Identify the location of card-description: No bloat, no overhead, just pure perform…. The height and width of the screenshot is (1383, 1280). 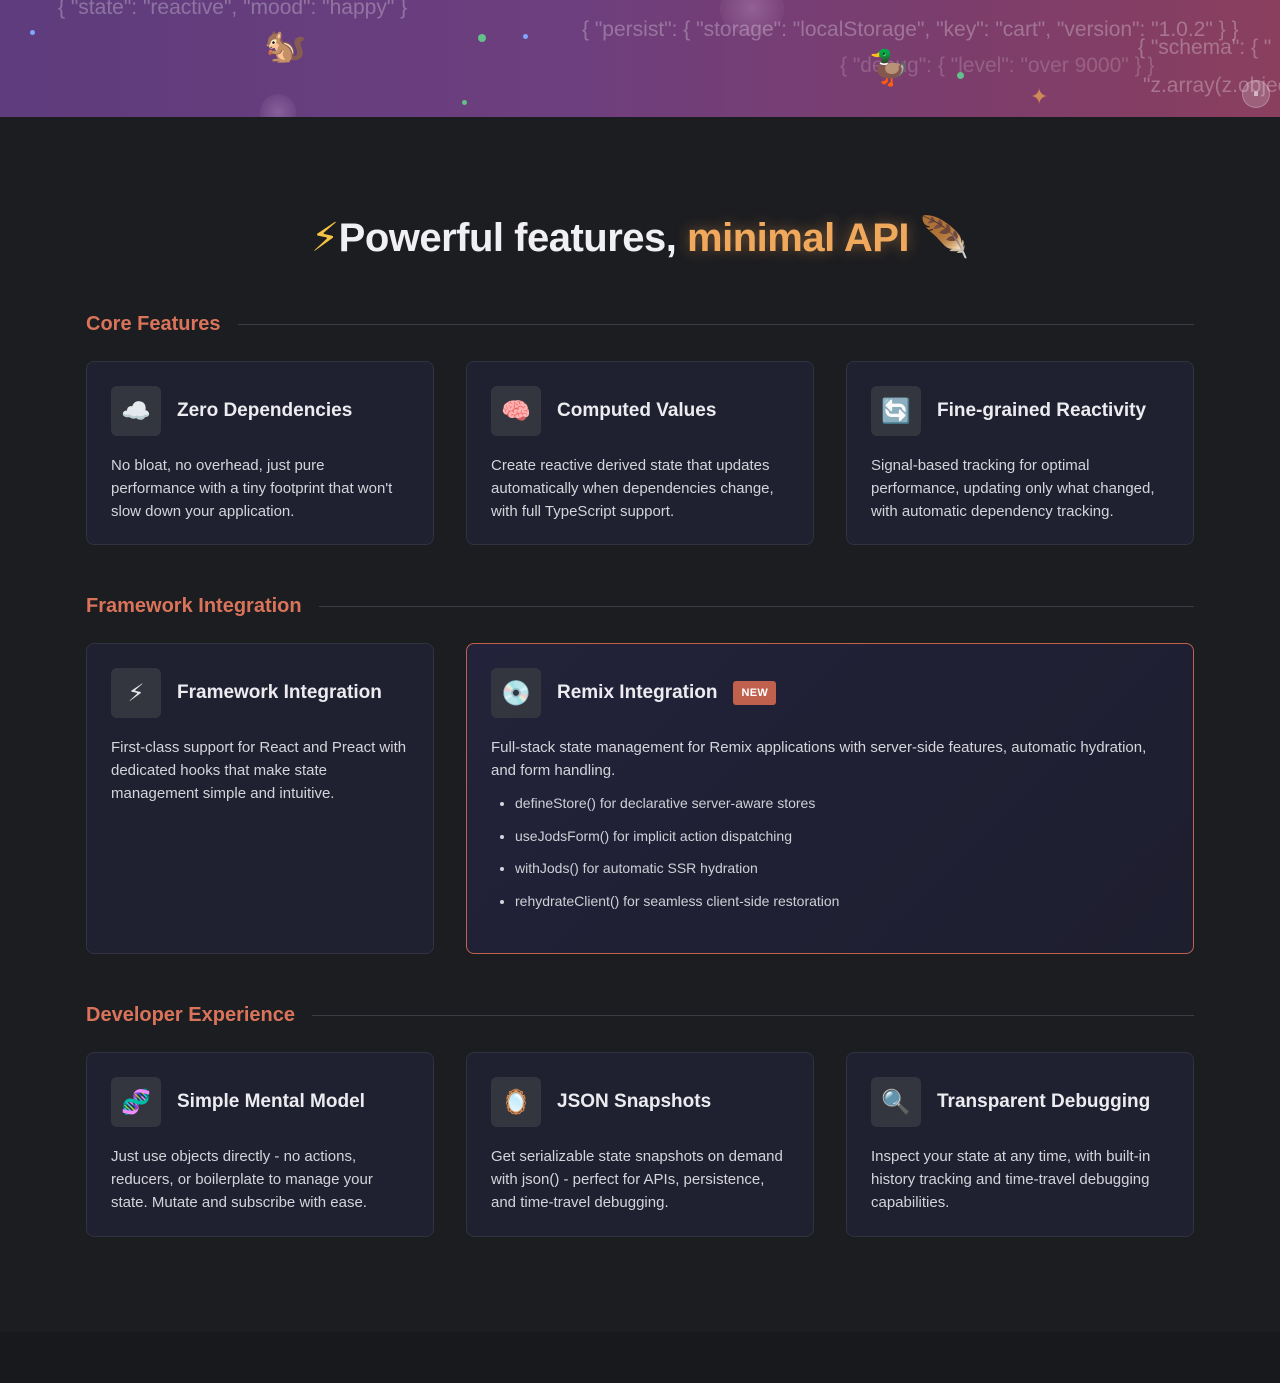
(252, 488).